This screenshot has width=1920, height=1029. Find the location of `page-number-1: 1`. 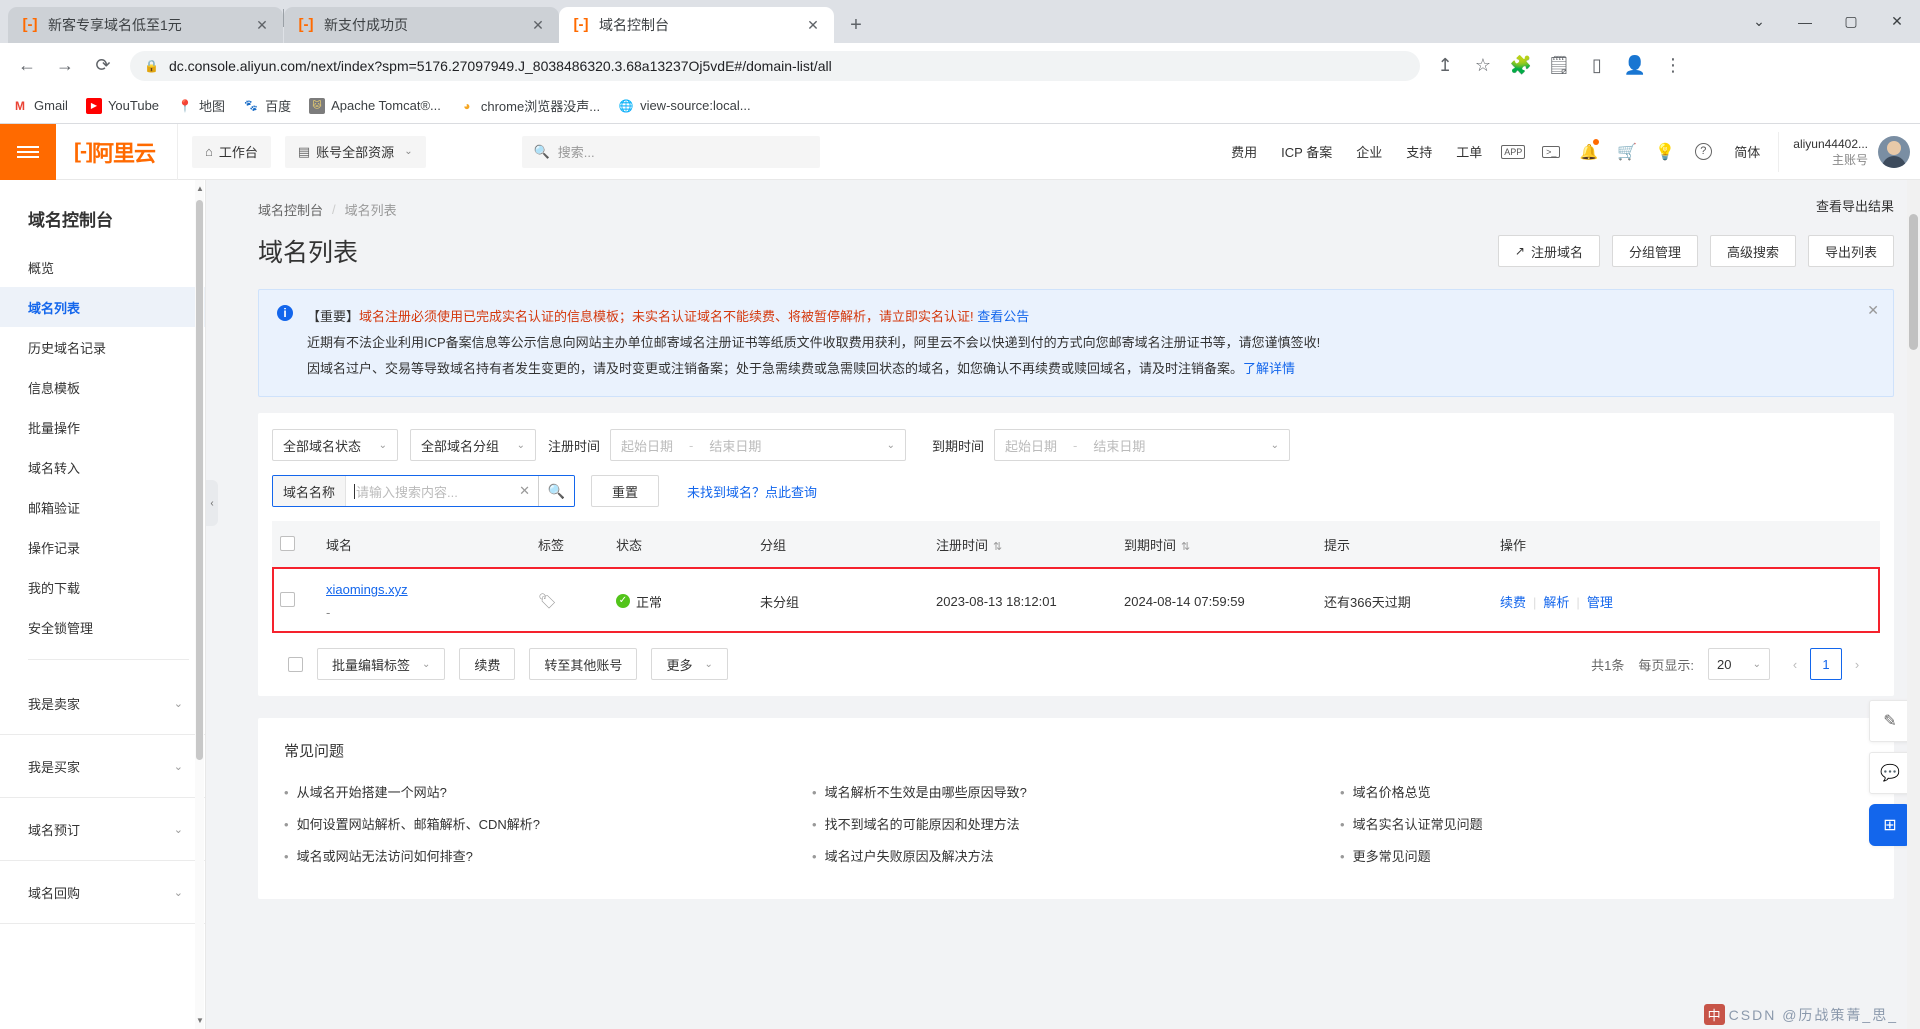

page-number-1: 1 is located at coordinates (1826, 664).